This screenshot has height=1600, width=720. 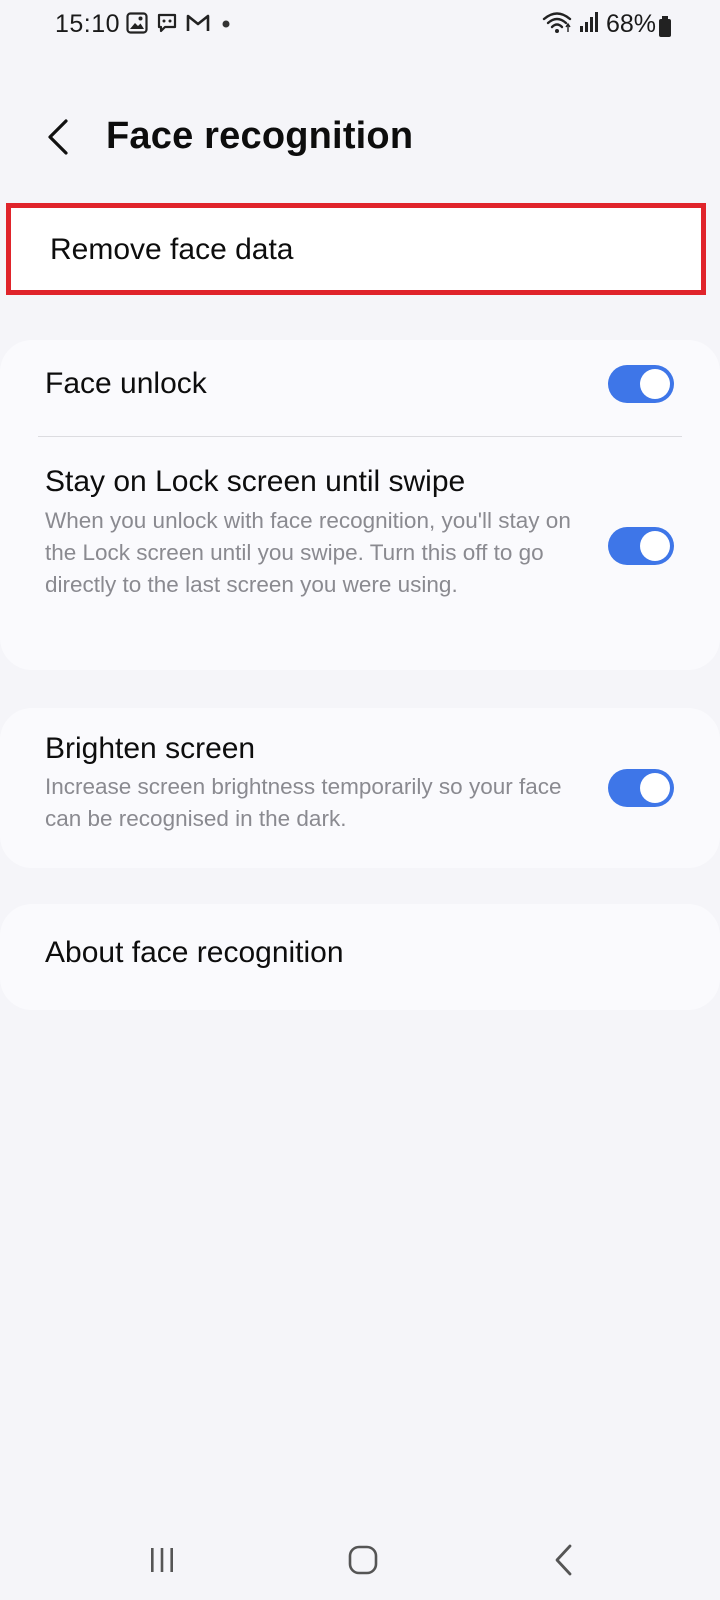 I want to click on remove-face-data-label: Remove face data, so click(x=172, y=249).